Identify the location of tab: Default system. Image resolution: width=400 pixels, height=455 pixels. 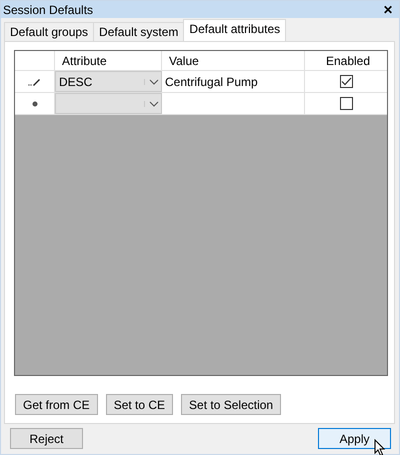
(138, 31).